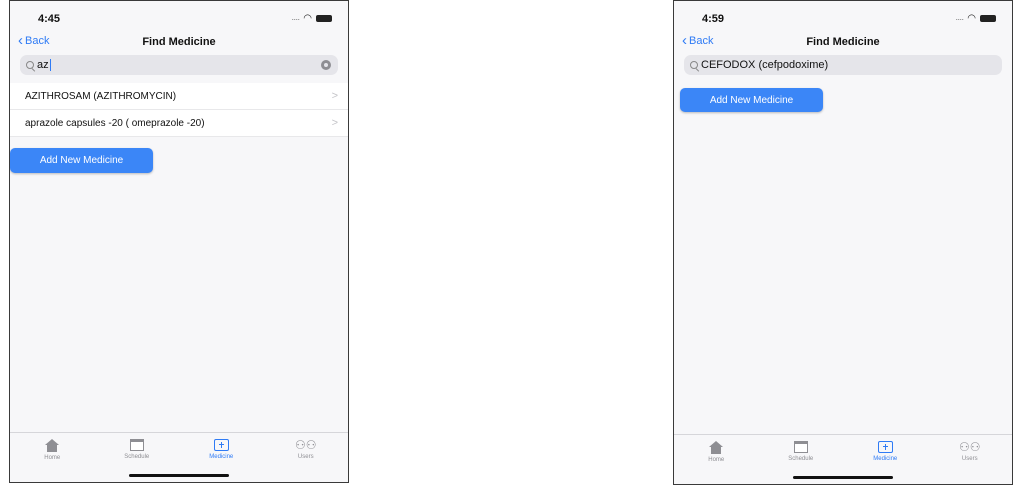 Image resolution: width=1015 pixels, height=485 pixels. What do you see at coordinates (765, 65) in the screenshot?
I see `search-value: CEFODOX (cefpodoxime)` at bounding box center [765, 65].